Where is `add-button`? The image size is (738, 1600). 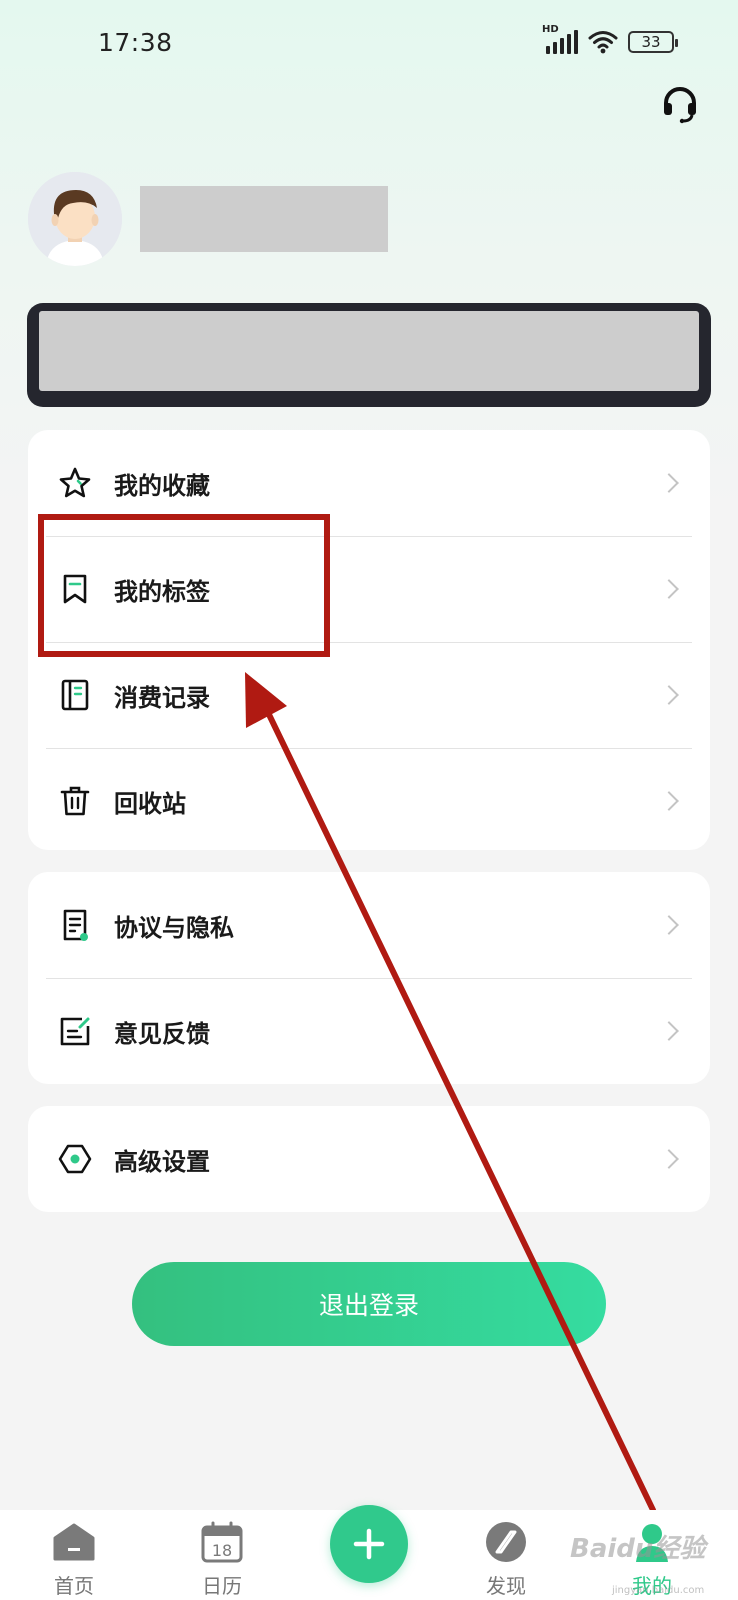 add-button is located at coordinates (369, 1544).